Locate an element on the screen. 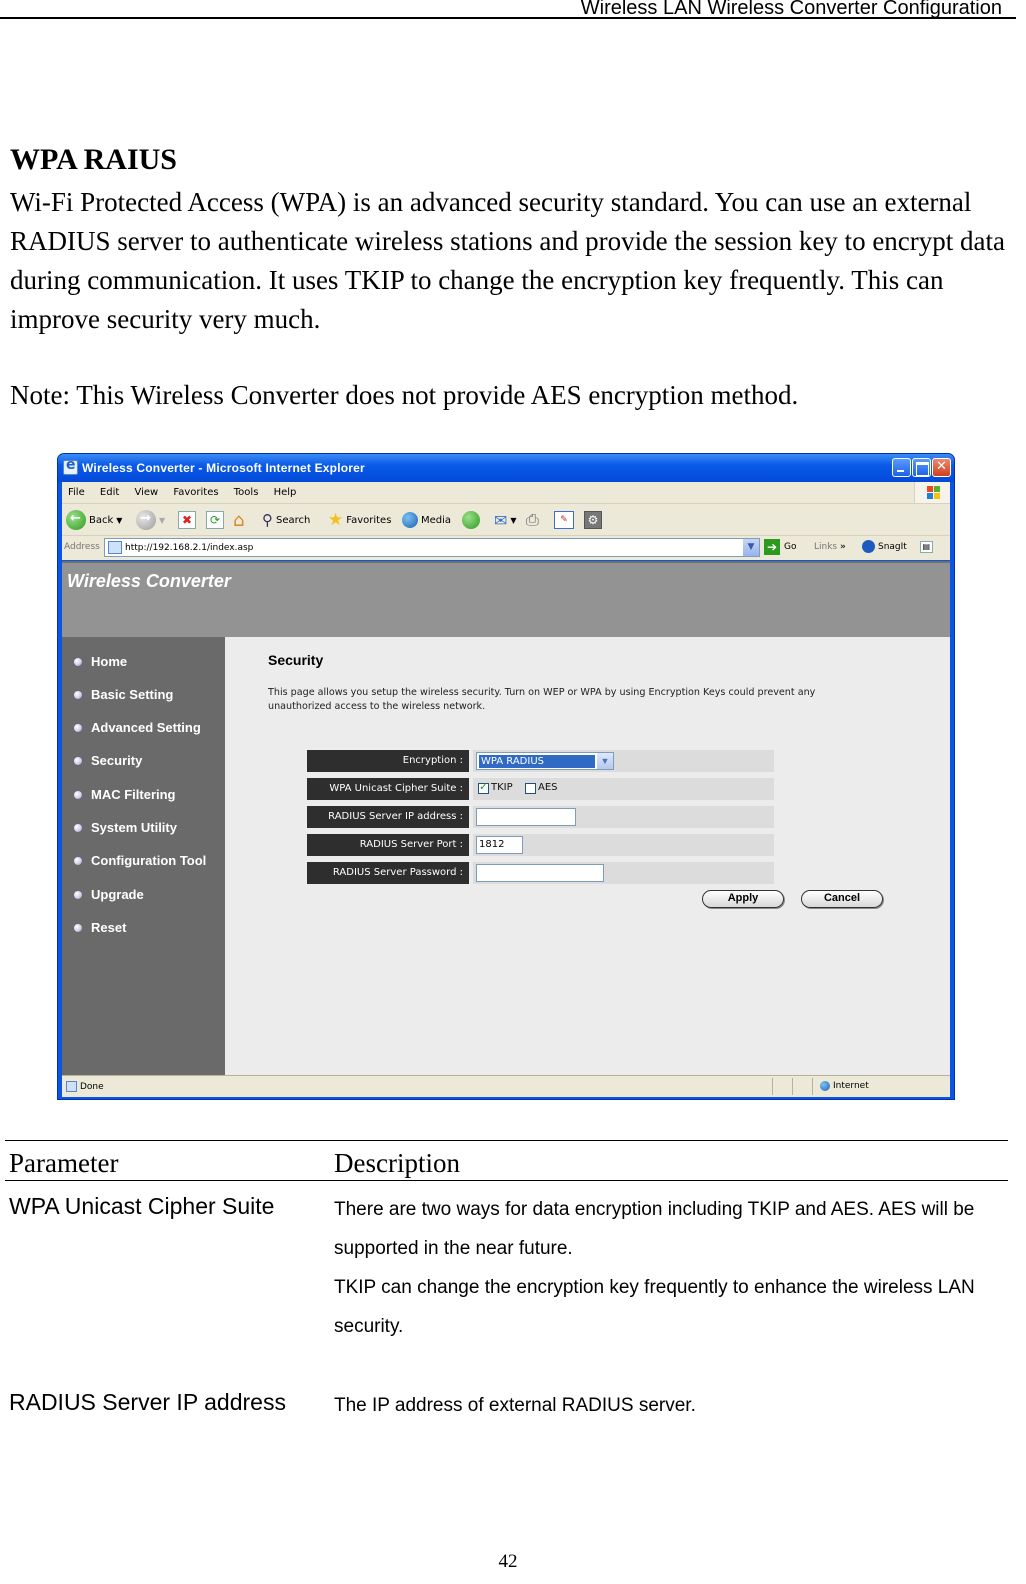 Image resolution: width=1026 pixels, height=1584 pixels. menu-edit: Edit is located at coordinates (109, 490).